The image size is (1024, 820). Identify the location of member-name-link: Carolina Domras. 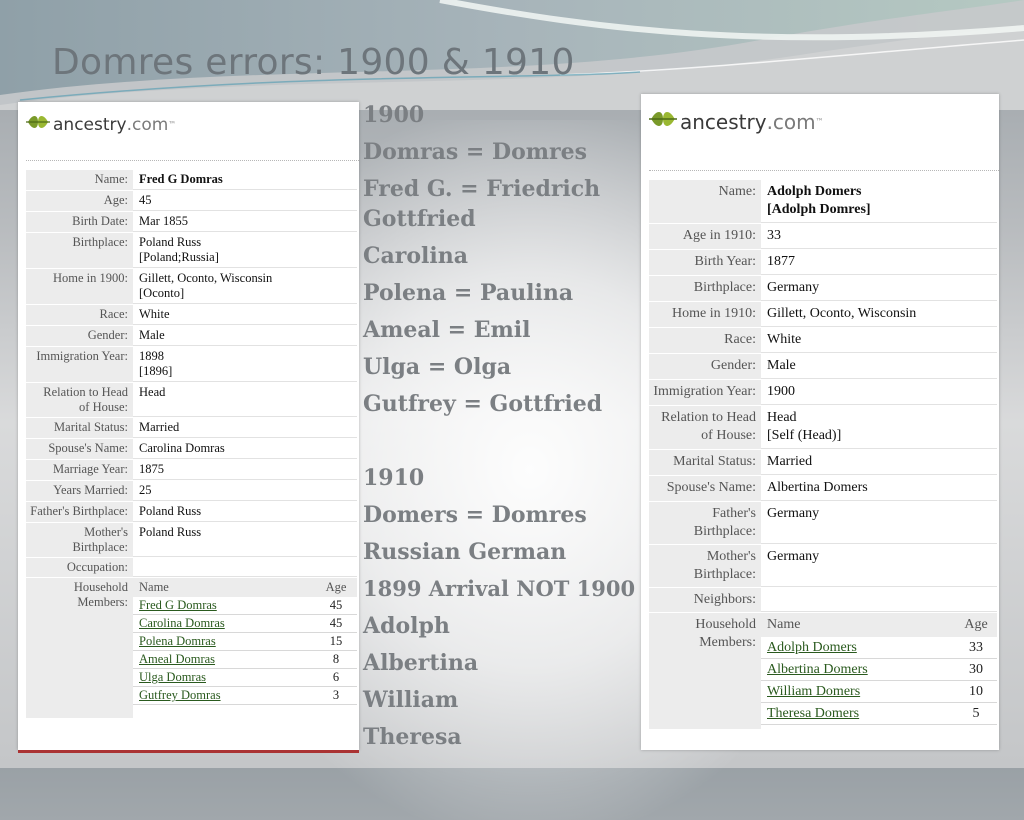
(182, 623).